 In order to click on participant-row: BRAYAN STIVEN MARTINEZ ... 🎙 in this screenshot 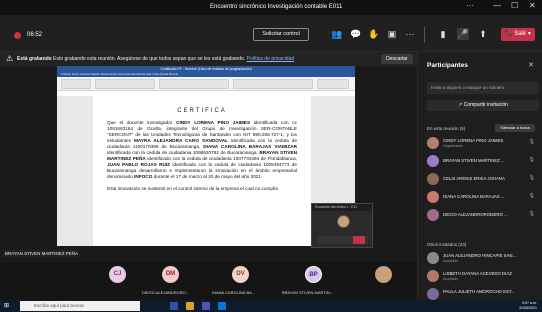, I will do `click(483, 161)`.